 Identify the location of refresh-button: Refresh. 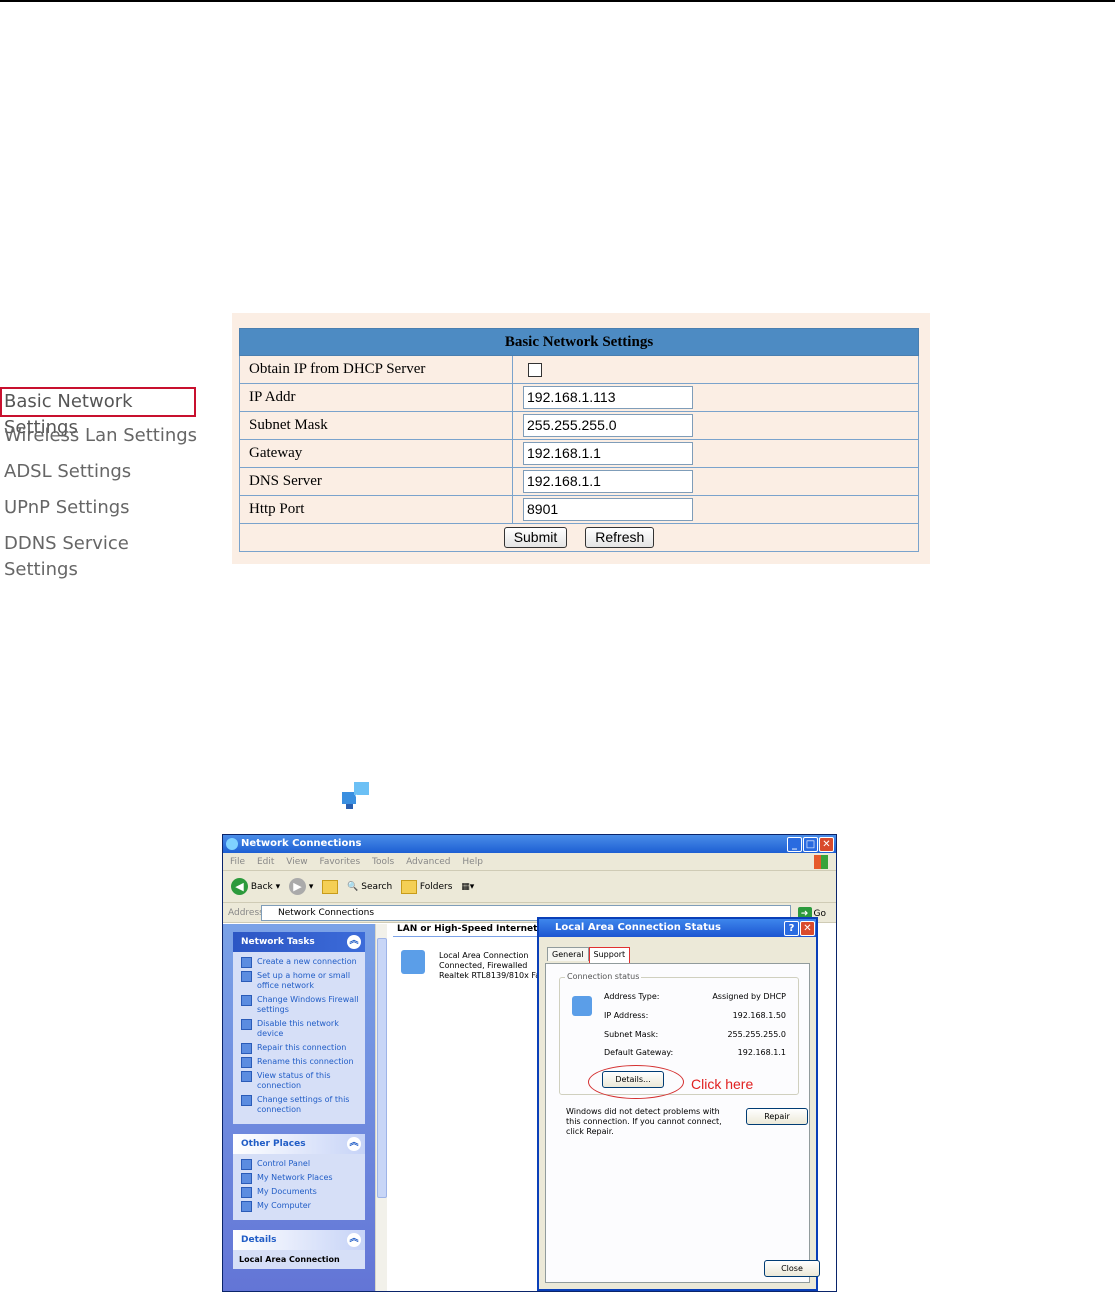
(620, 537).